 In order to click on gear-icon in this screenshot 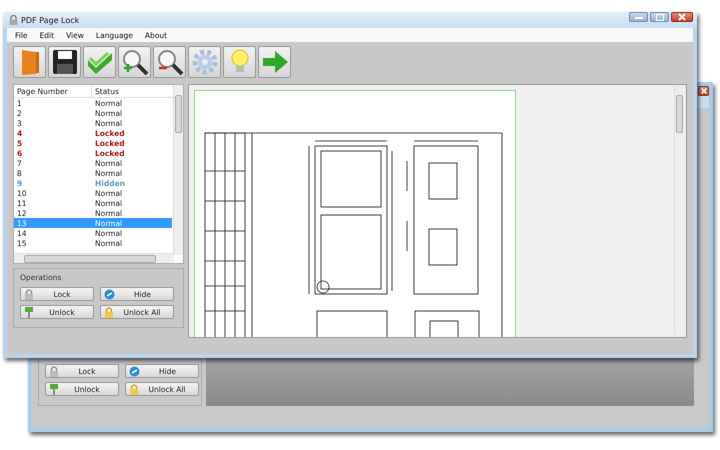, I will do `click(205, 62)`.